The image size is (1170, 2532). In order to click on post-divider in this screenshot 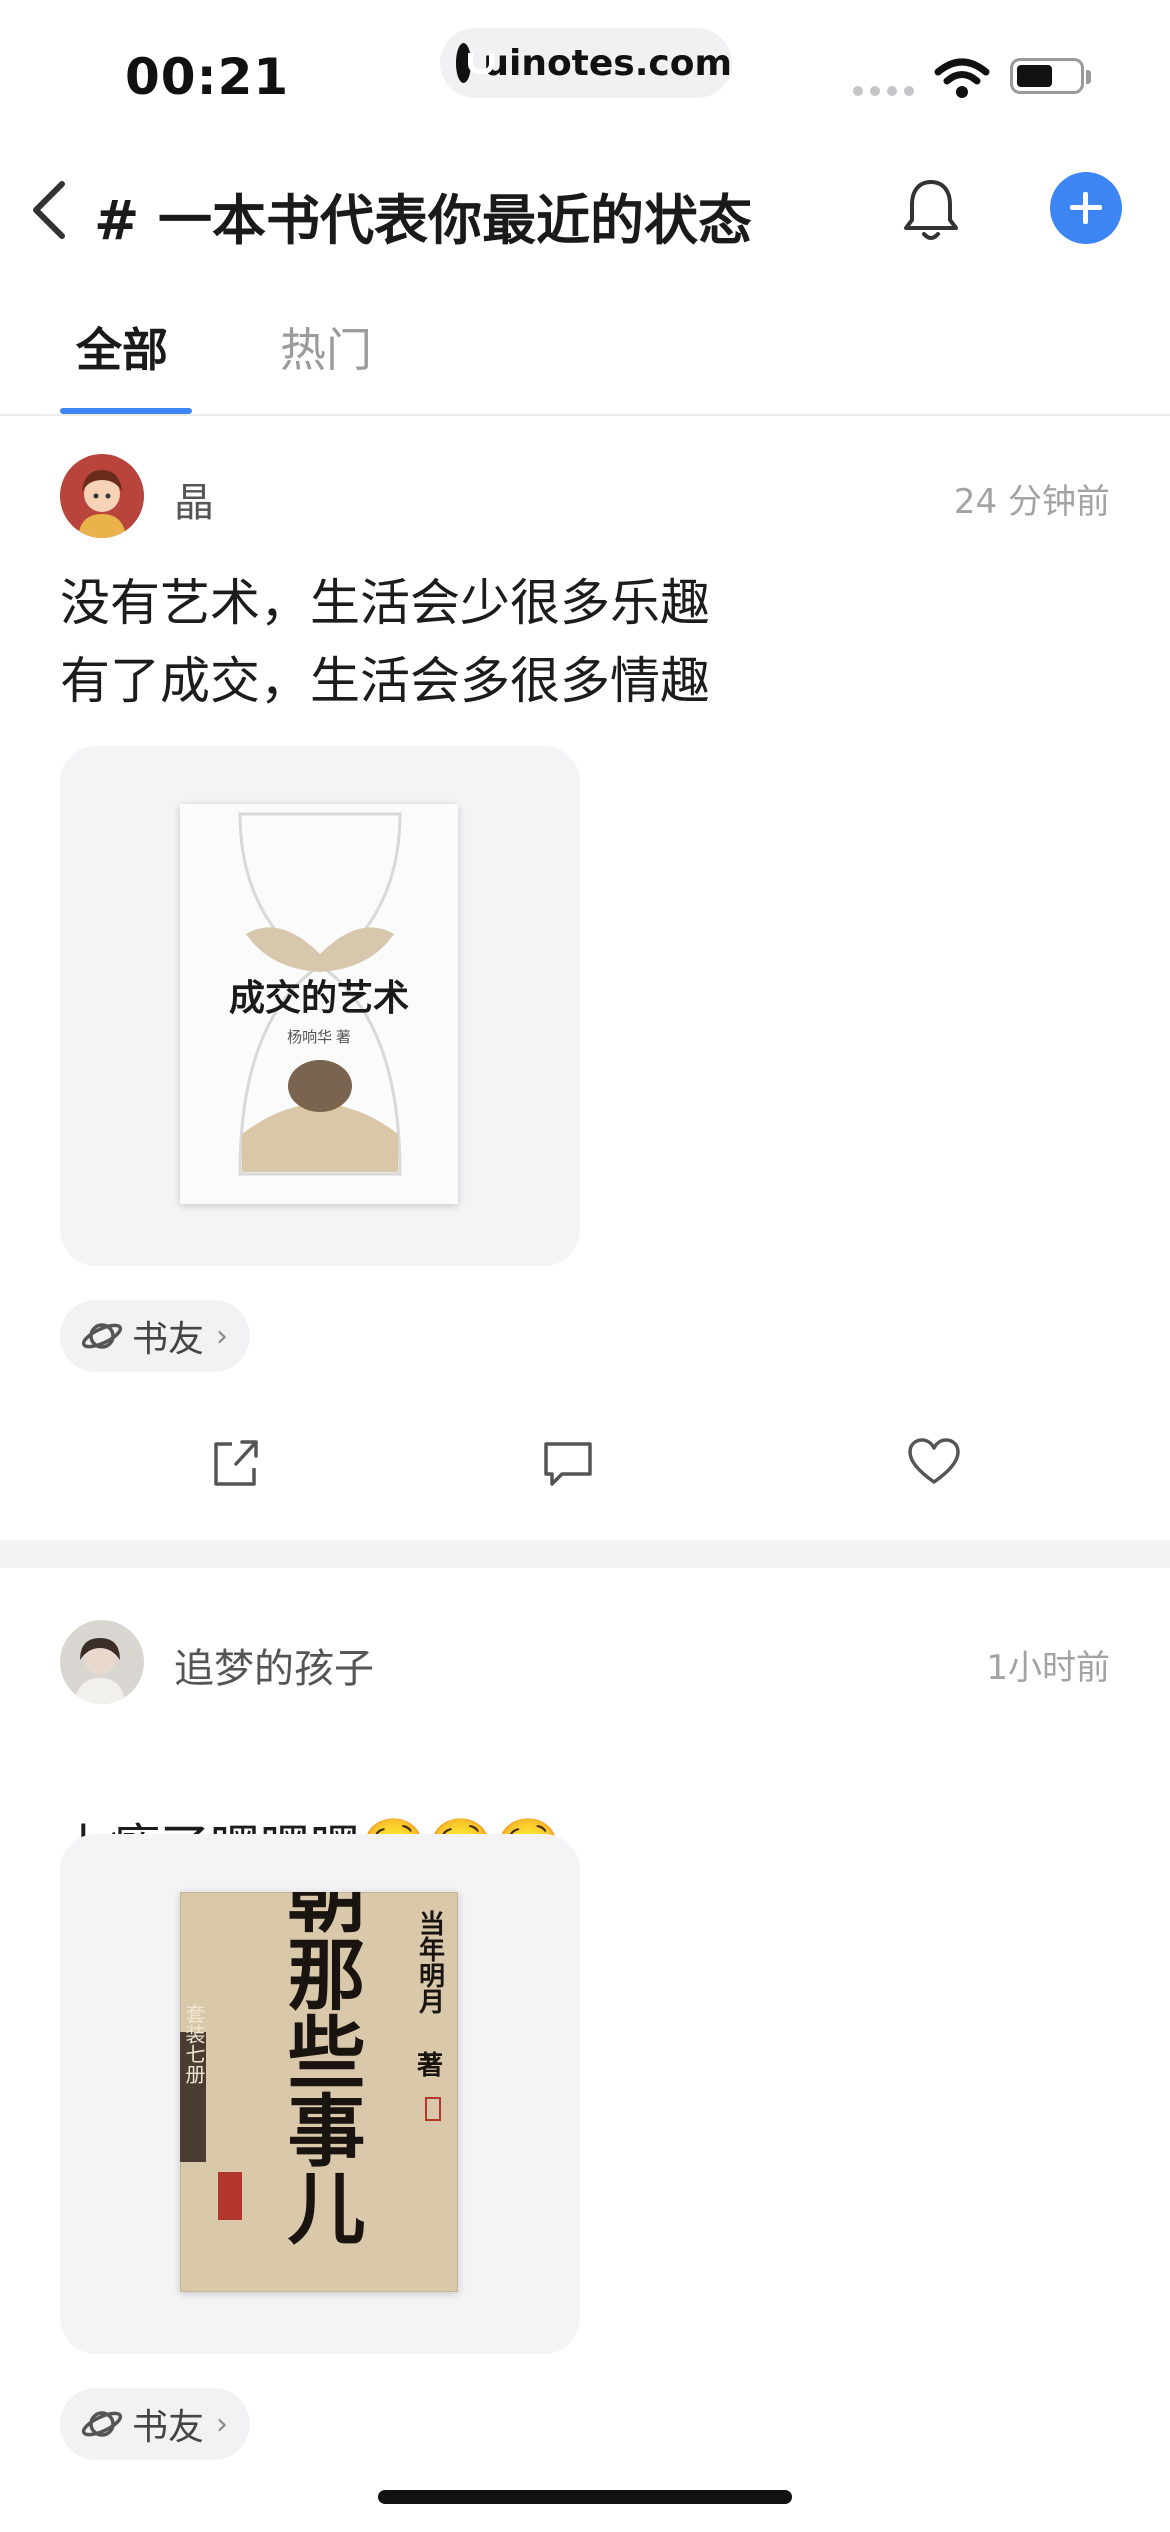, I will do `click(585, 1554)`.